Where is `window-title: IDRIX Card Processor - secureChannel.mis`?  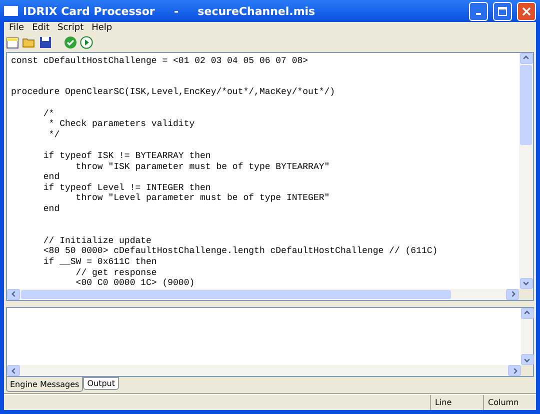 window-title: IDRIX Card Processor - secureChannel.mis is located at coordinates (169, 11).